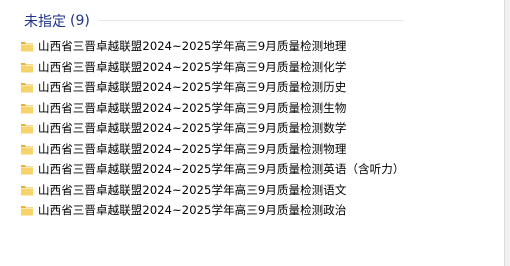 Image resolution: width=510 pixels, height=266 pixels. I want to click on list-item: 山西省三晋卓越联盟2024~2025学年高三9月质量检测物理, so click(212, 149).